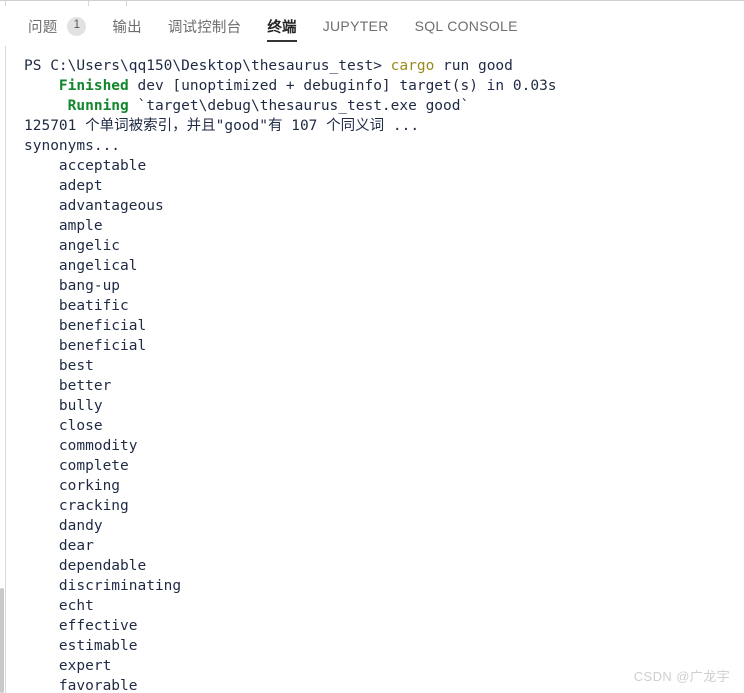 The width and height of the screenshot is (744, 693). I want to click on terminal-line: best, so click(375, 366).